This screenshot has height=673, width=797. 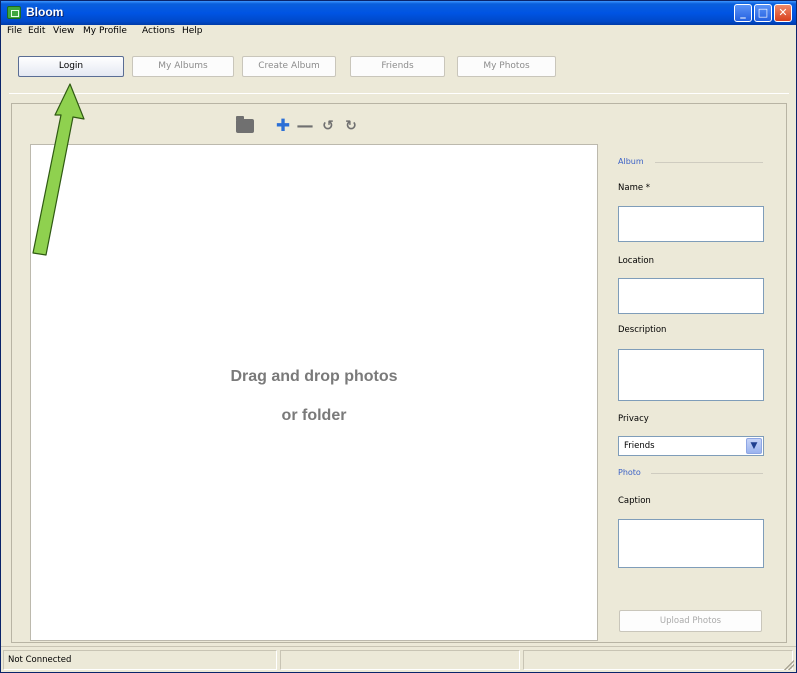 I want to click on photo-section-label: Photo, so click(x=629, y=472).